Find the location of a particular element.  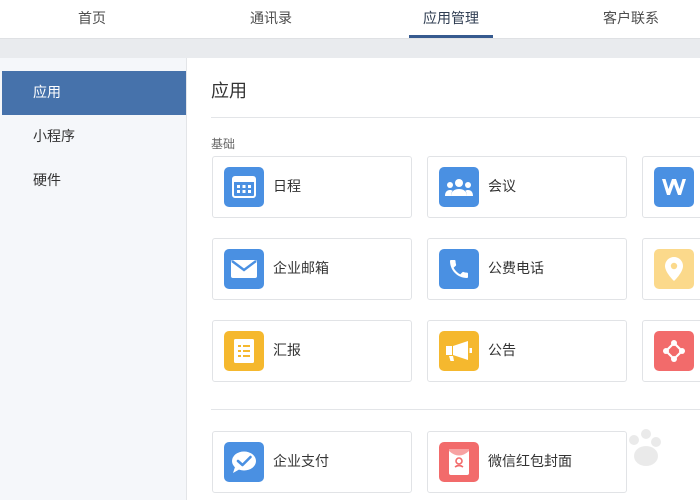

app-label: 日程 is located at coordinates (287, 187).